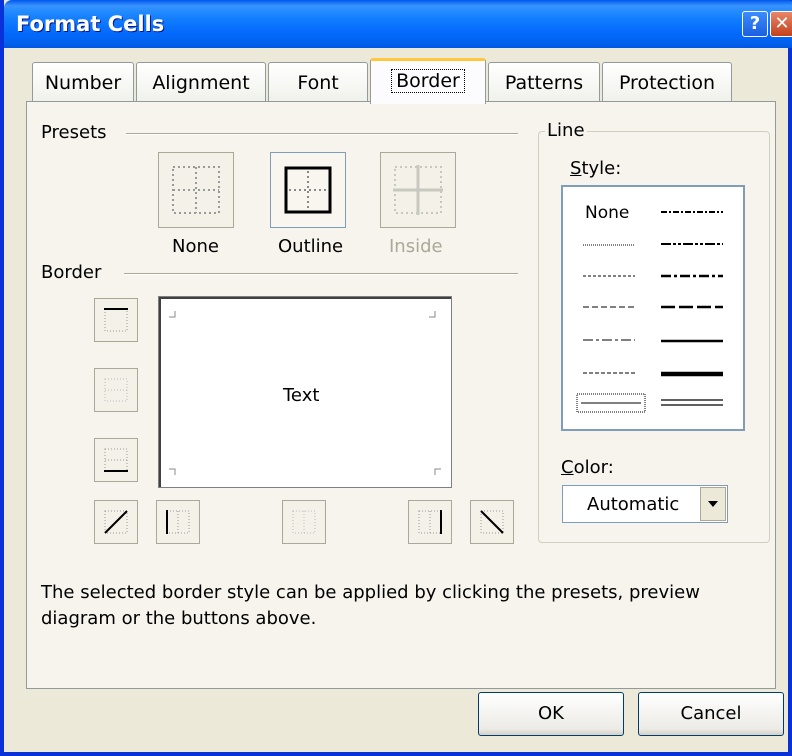 This screenshot has width=792, height=756. I want to click on border-label: Border, so click(71, 272).